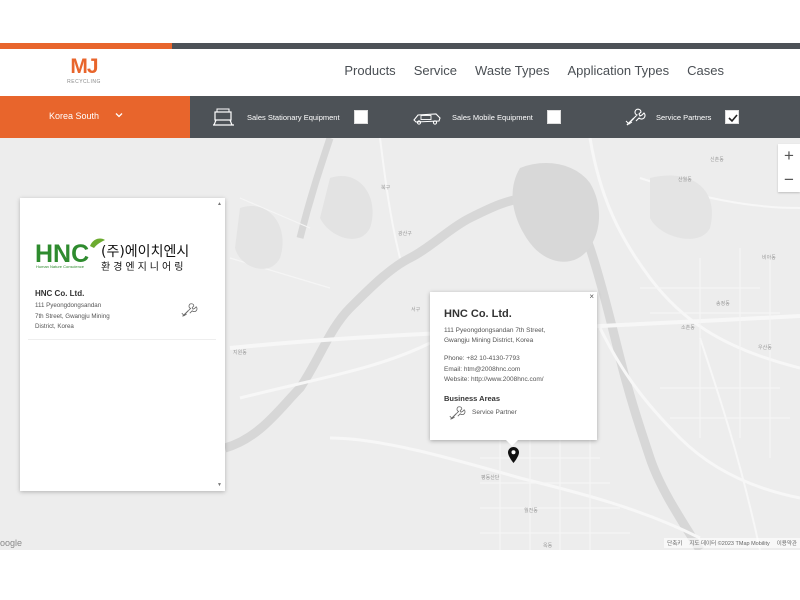 The height and width of the screenshot is (600, 800). I want to click on business-area-label: Service Partner, so click(494, 412).